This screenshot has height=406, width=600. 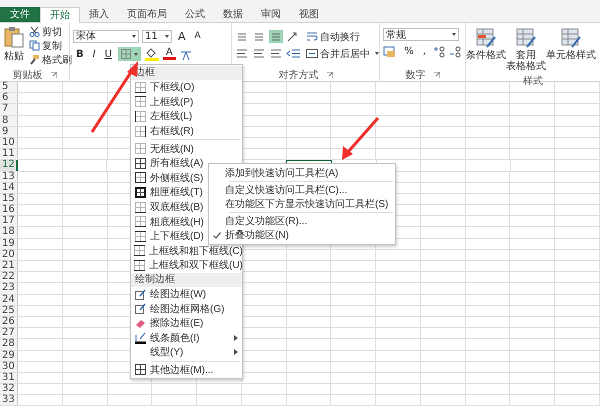 What do you see at coordinates (9, 143) in the screenshot?
I see `row-header: 10` at bounding box center [9, 143].